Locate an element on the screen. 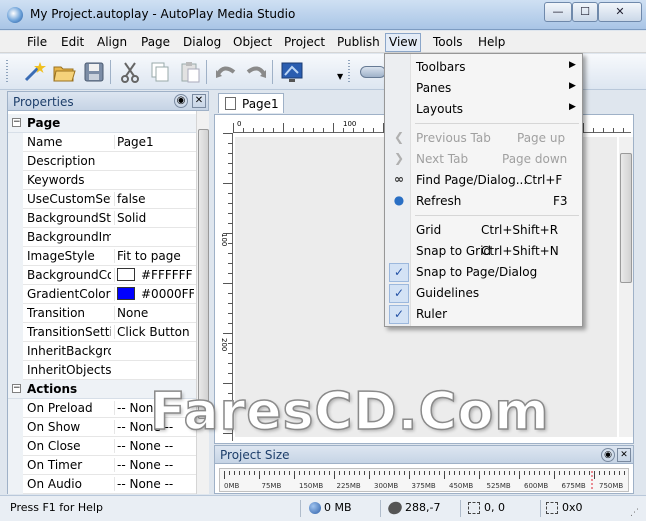 Image resolution: width=646 pixels, height=521 pixels. save-icon is located at coordinates (94, 72).